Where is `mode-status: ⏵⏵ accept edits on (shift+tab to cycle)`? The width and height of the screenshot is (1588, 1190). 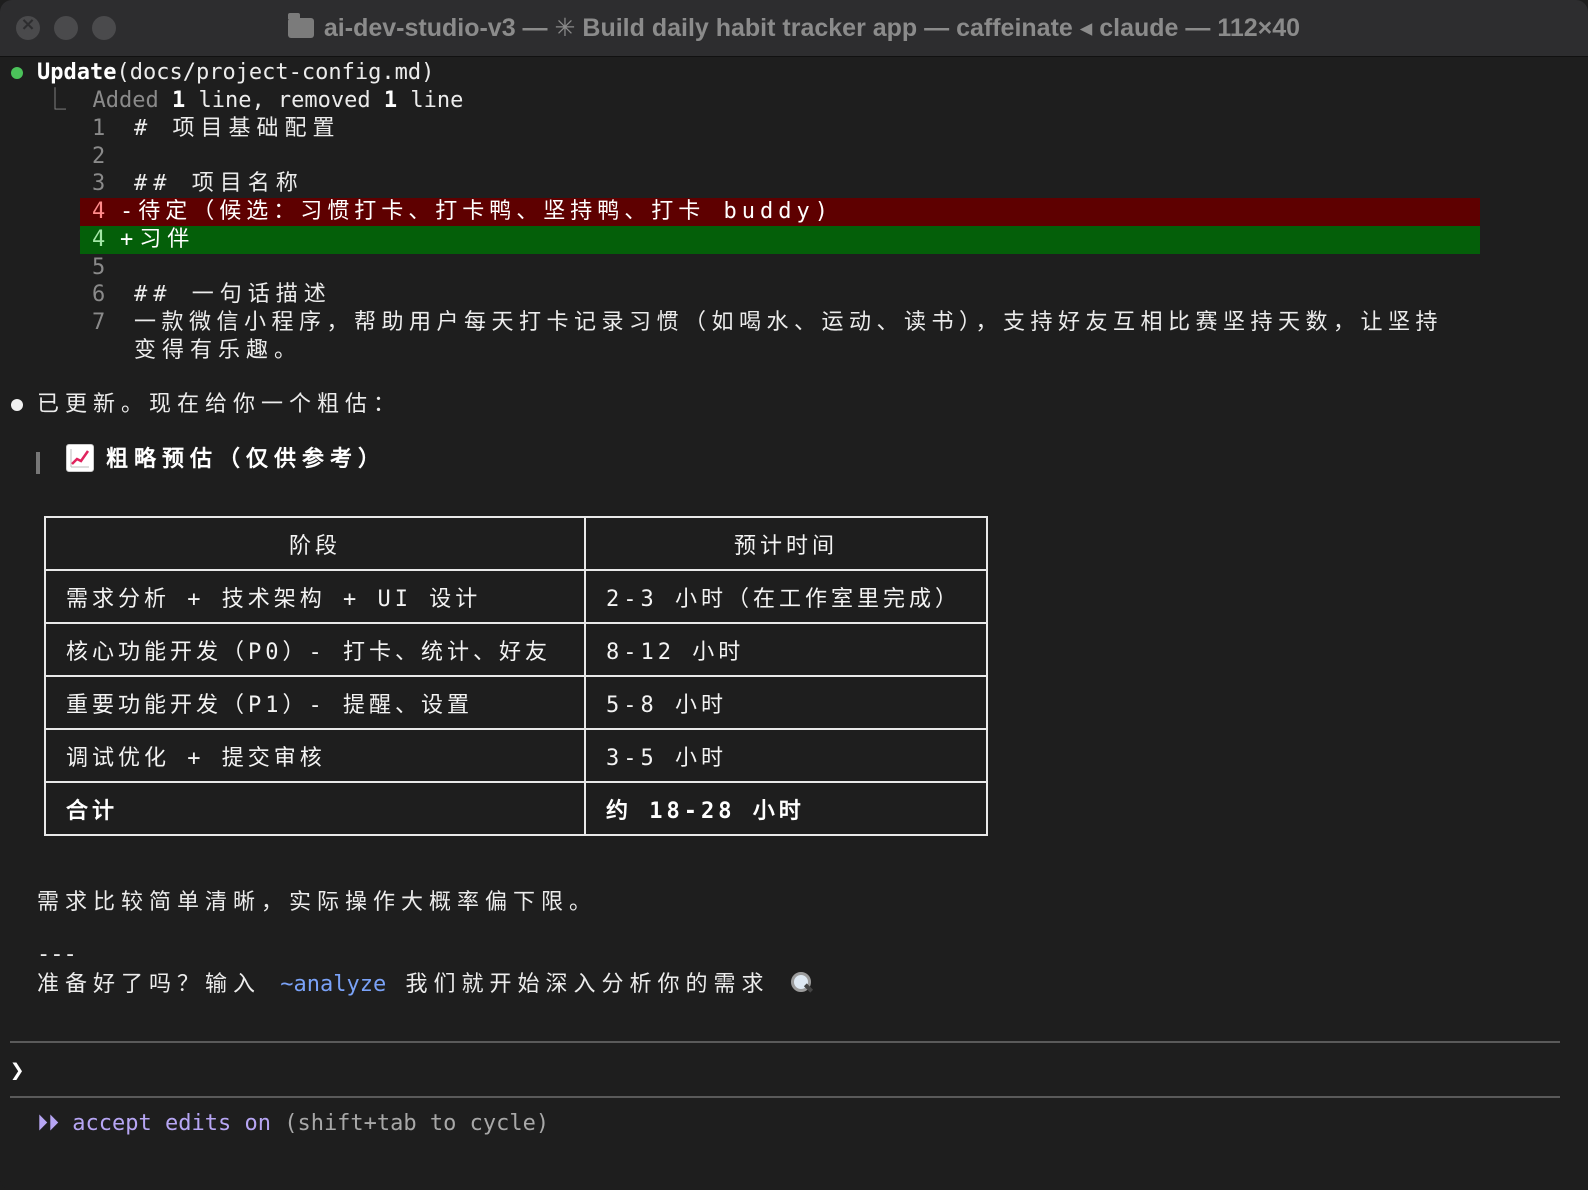
mode-status: ⏵⏵ accept edits on (shift+tab to cycle) is located at coordinates (293, 1124).